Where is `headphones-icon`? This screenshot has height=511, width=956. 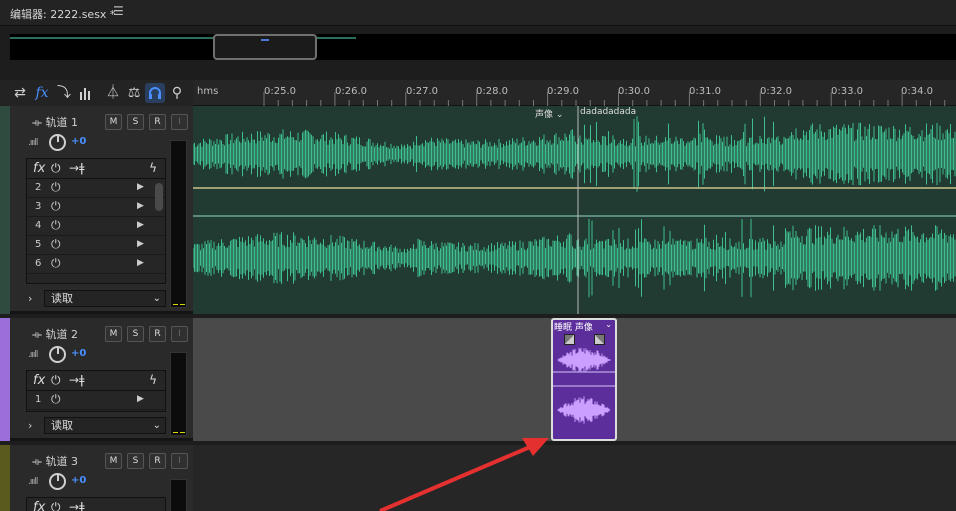
headphones-icon is located at coordinates (155, 93).